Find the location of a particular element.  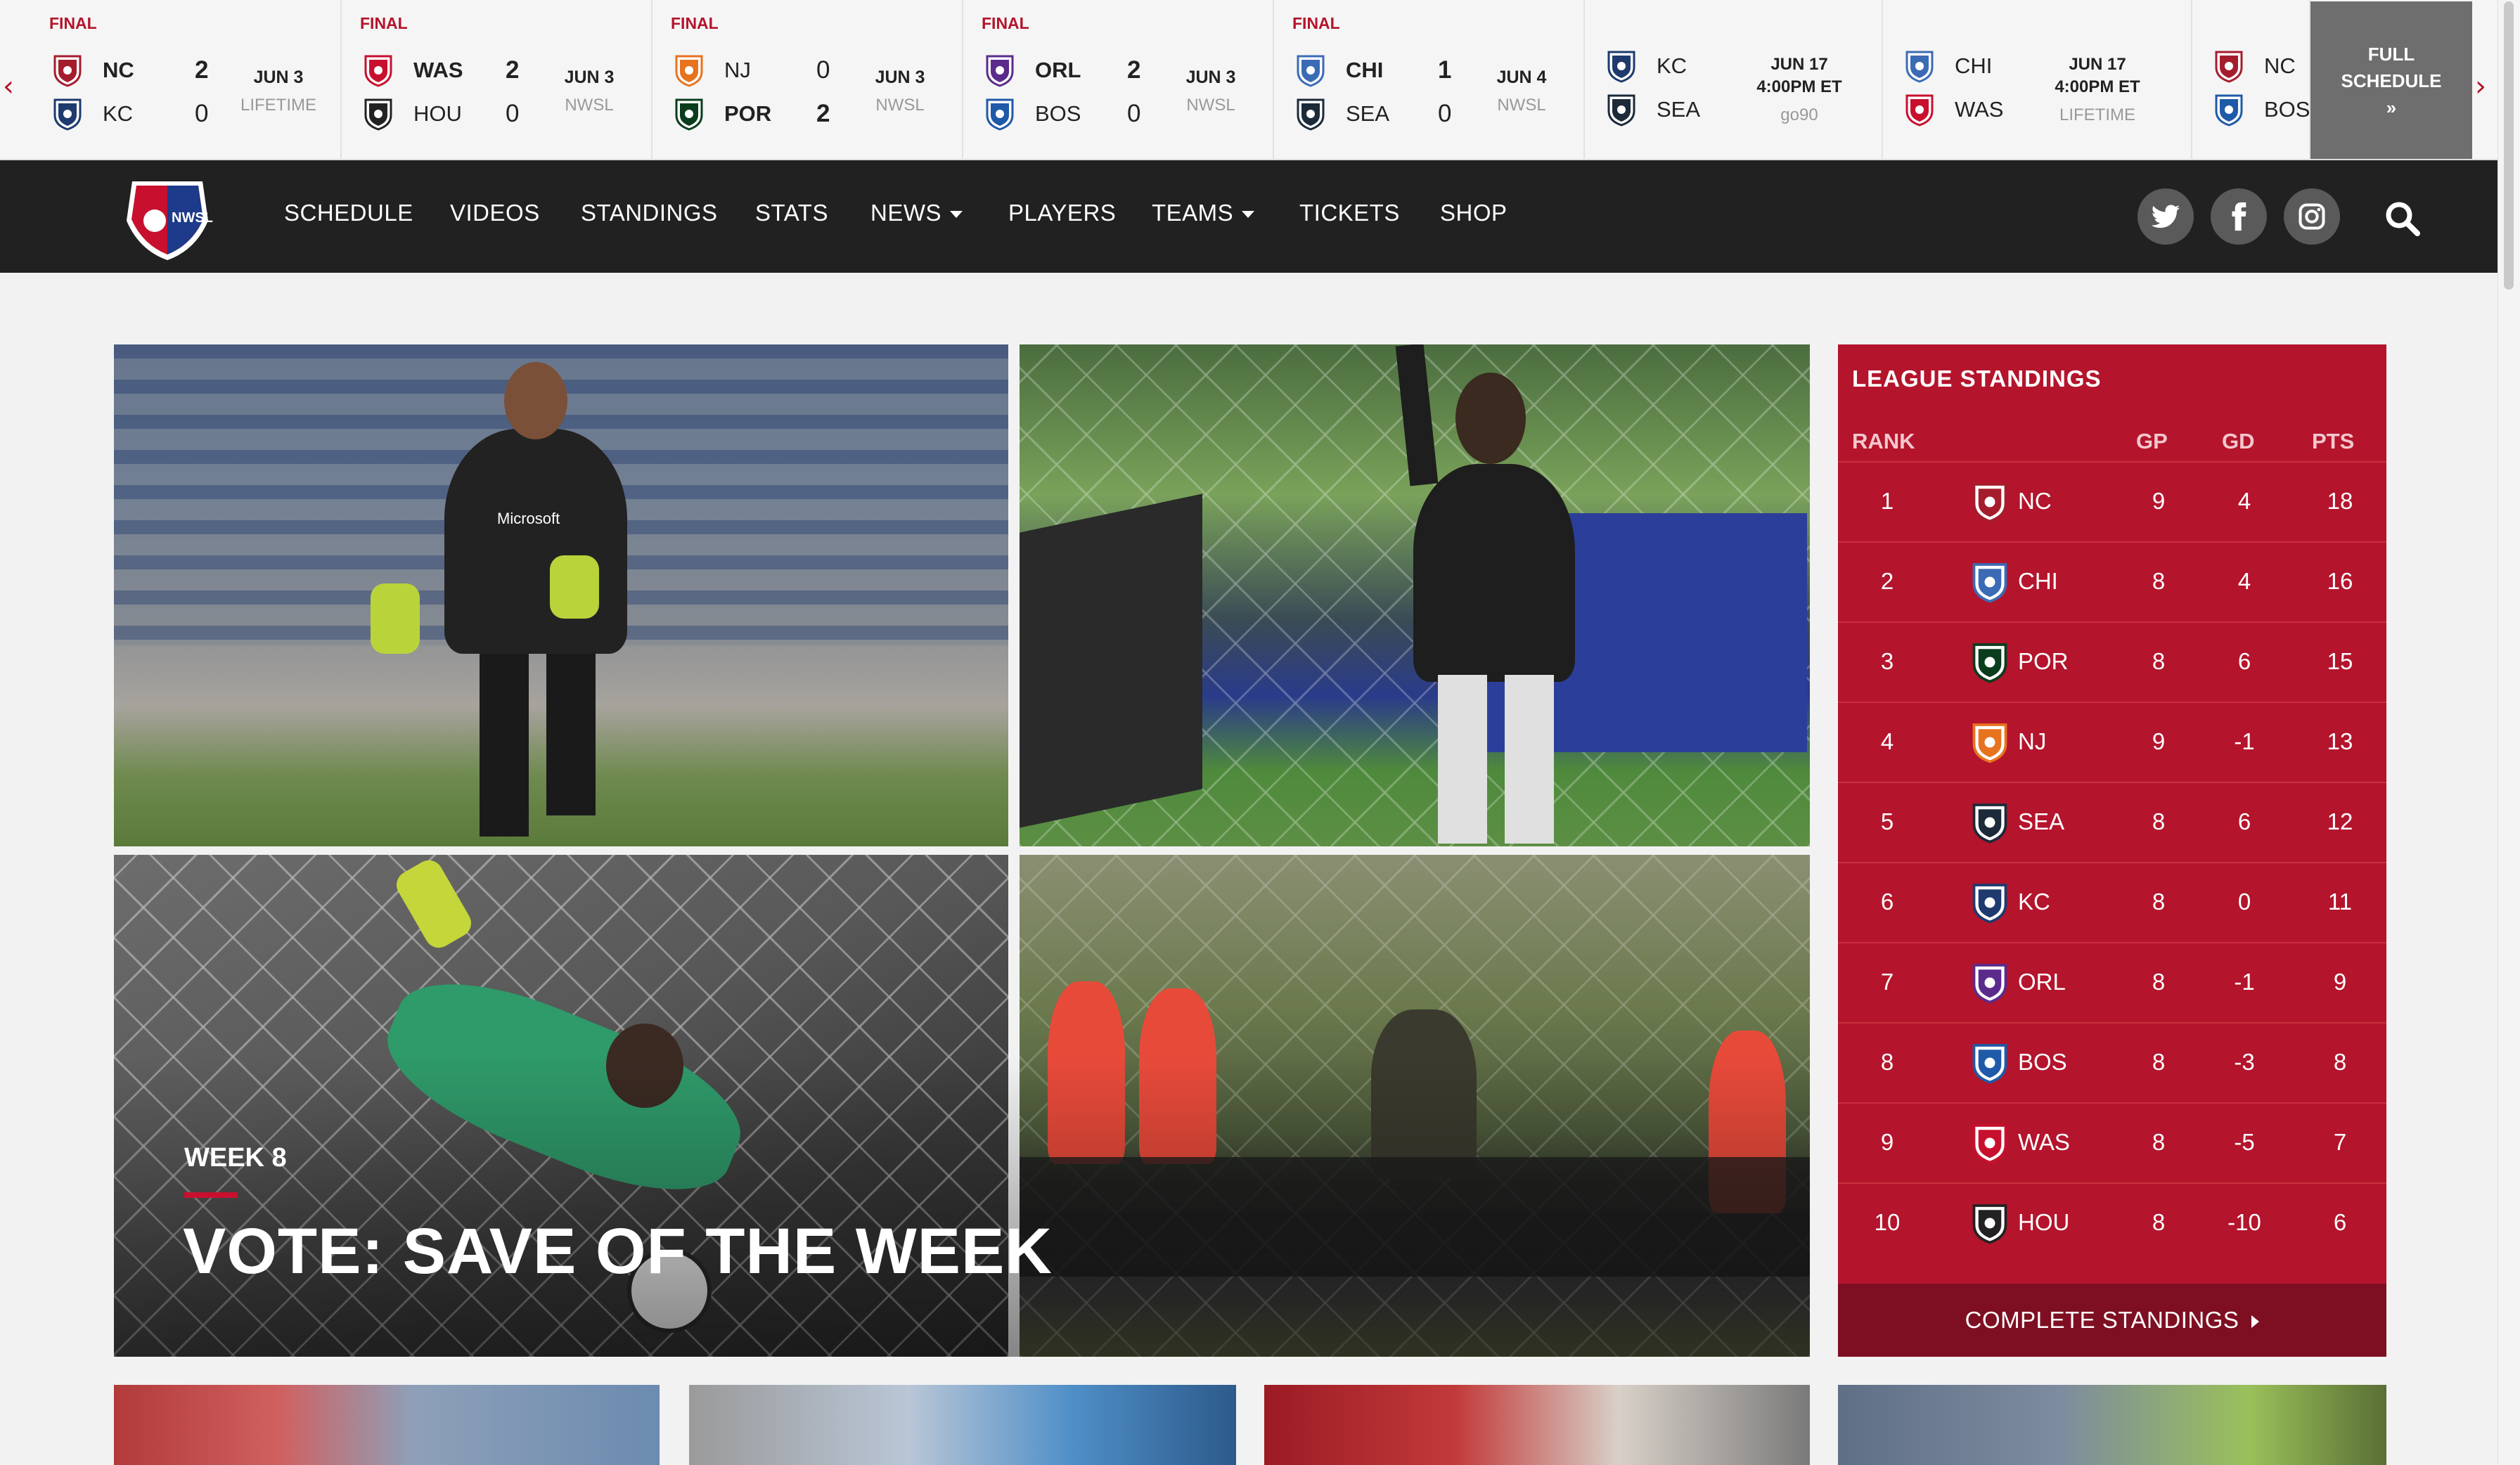

nav-item-stats: STATS is located at coordinates (791, 213).